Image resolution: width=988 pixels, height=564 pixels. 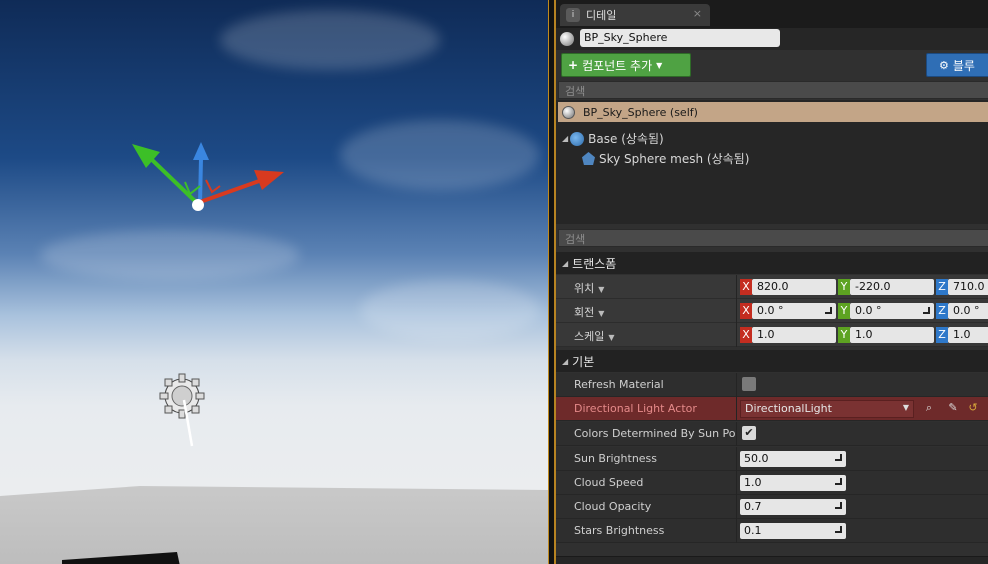 I want to click on plus-icon: +, so click(x=573, y=65).